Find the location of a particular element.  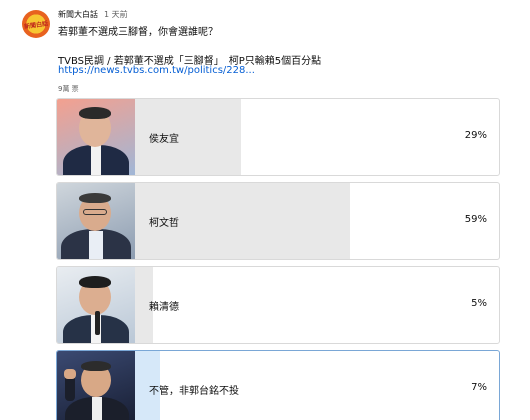

option-label: 賴清德 is located at coordinates (164, 307).